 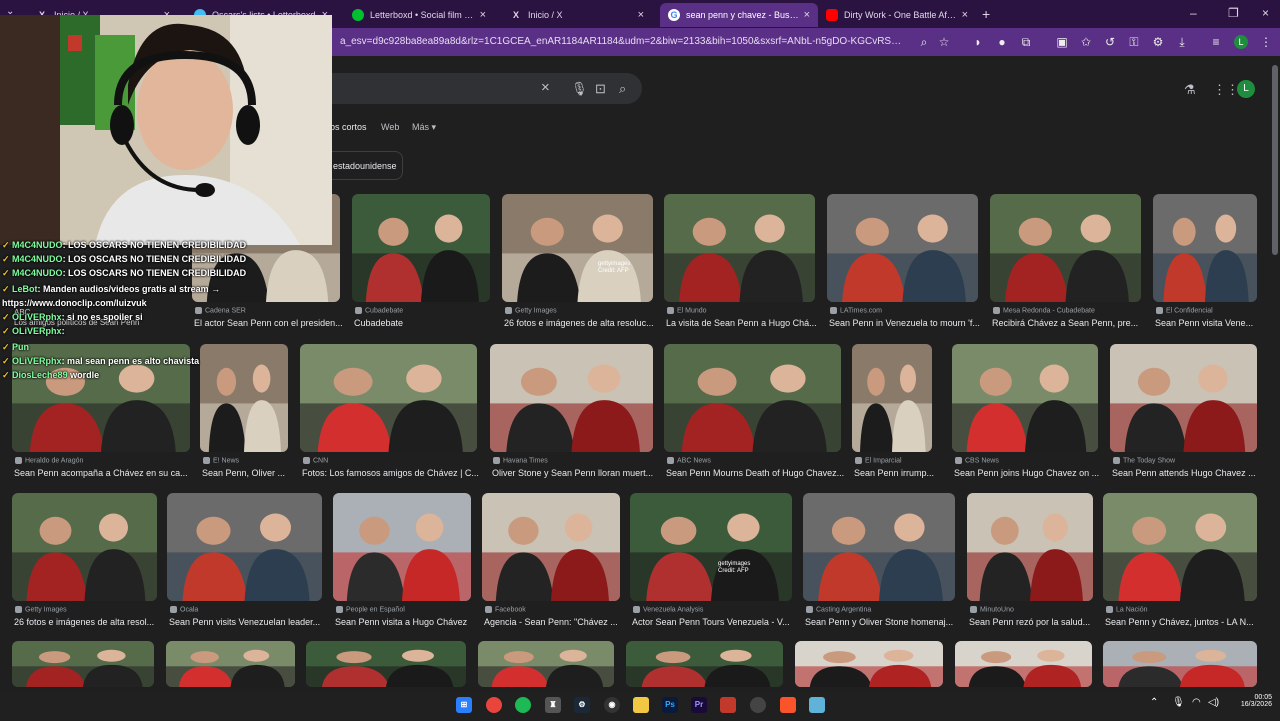 I want to click on minimize-icon: –, so click(x=1193, y=13).